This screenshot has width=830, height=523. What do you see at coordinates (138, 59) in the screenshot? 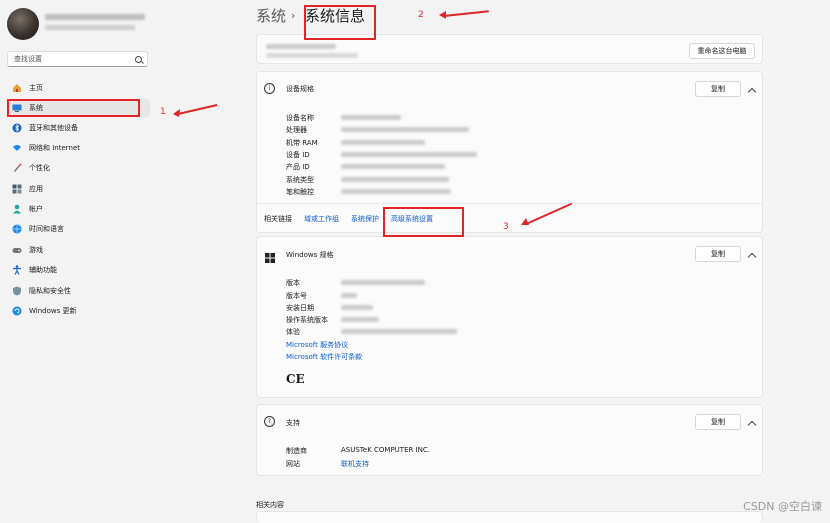
I see `search-icon` at bounding box center [138, 59].